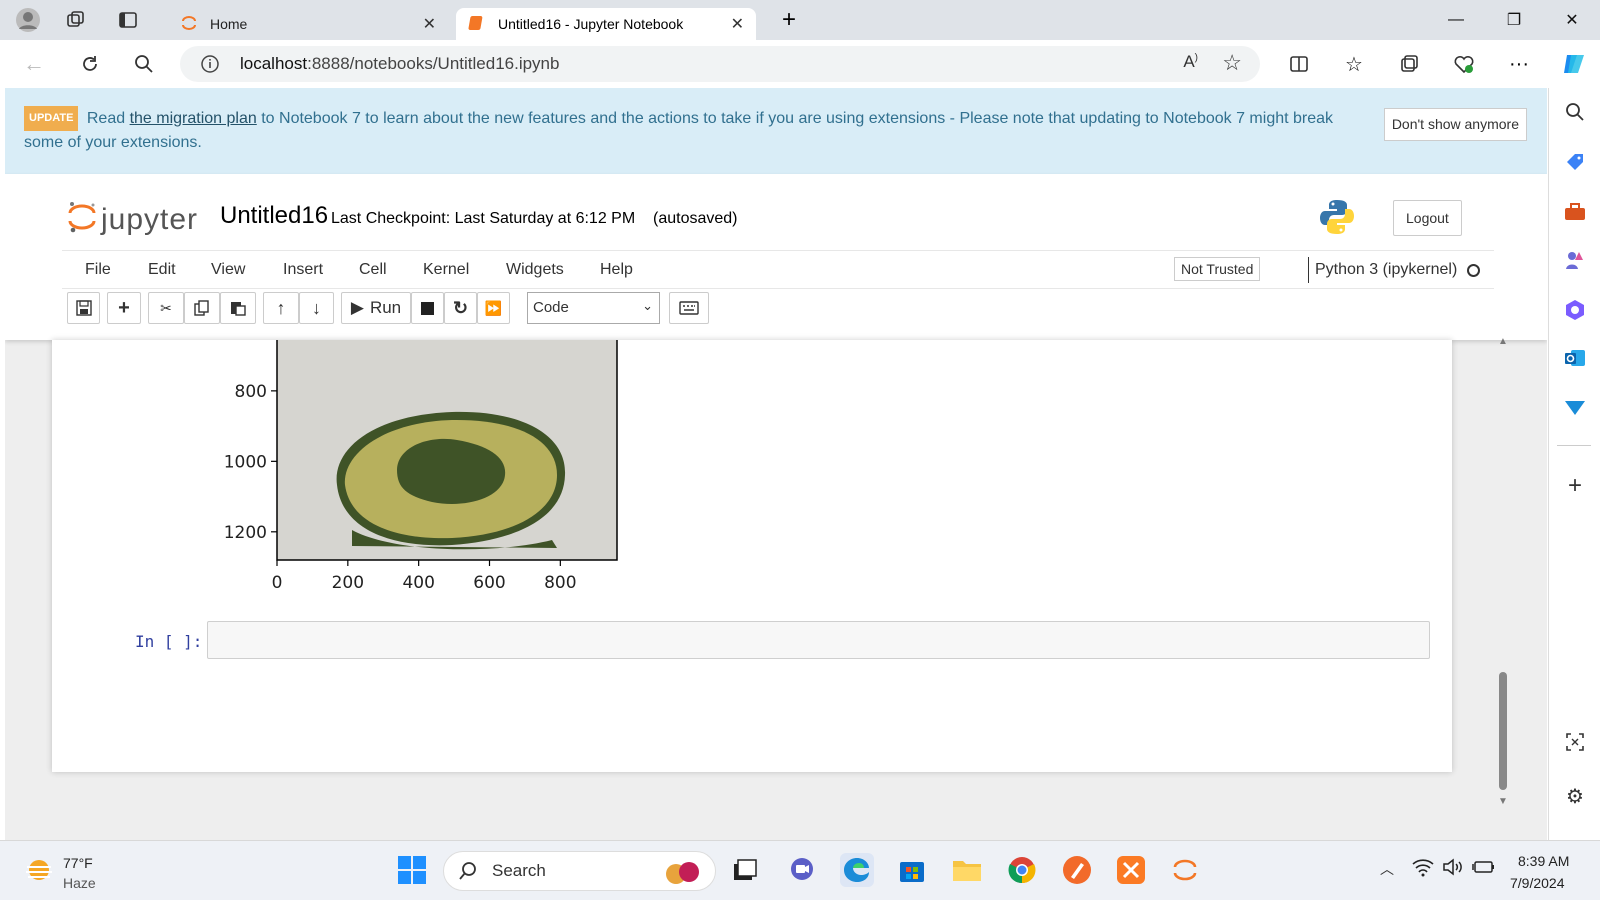 The image size is (1600, 900). I want to click on browser-essentials-icon, so click(1464, 64).